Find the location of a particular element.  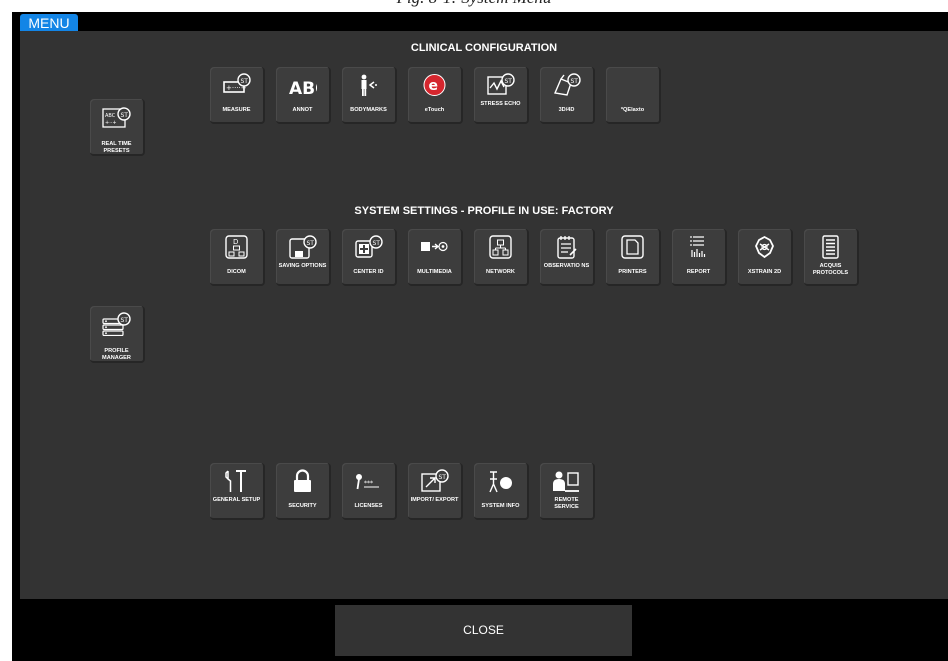

etouch-button: e eTouch is located at coordinates (435, 95).